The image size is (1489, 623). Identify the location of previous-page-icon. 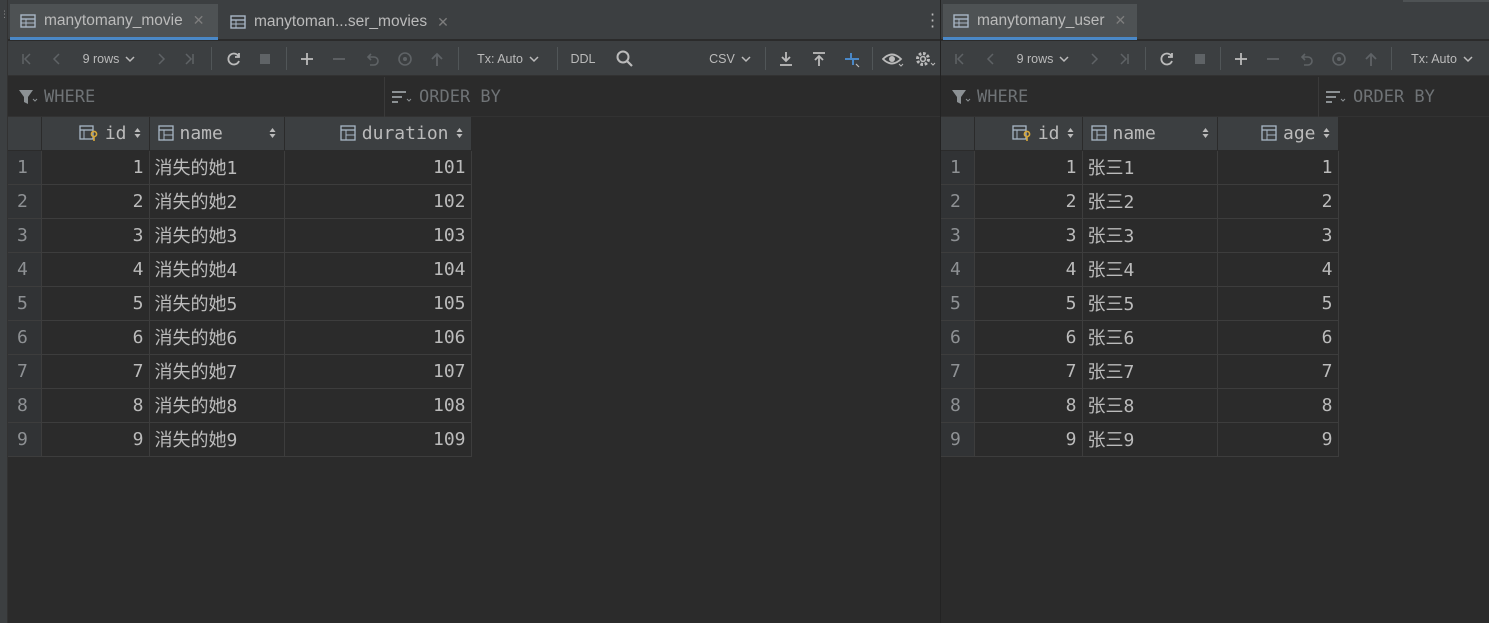
(991, 58).